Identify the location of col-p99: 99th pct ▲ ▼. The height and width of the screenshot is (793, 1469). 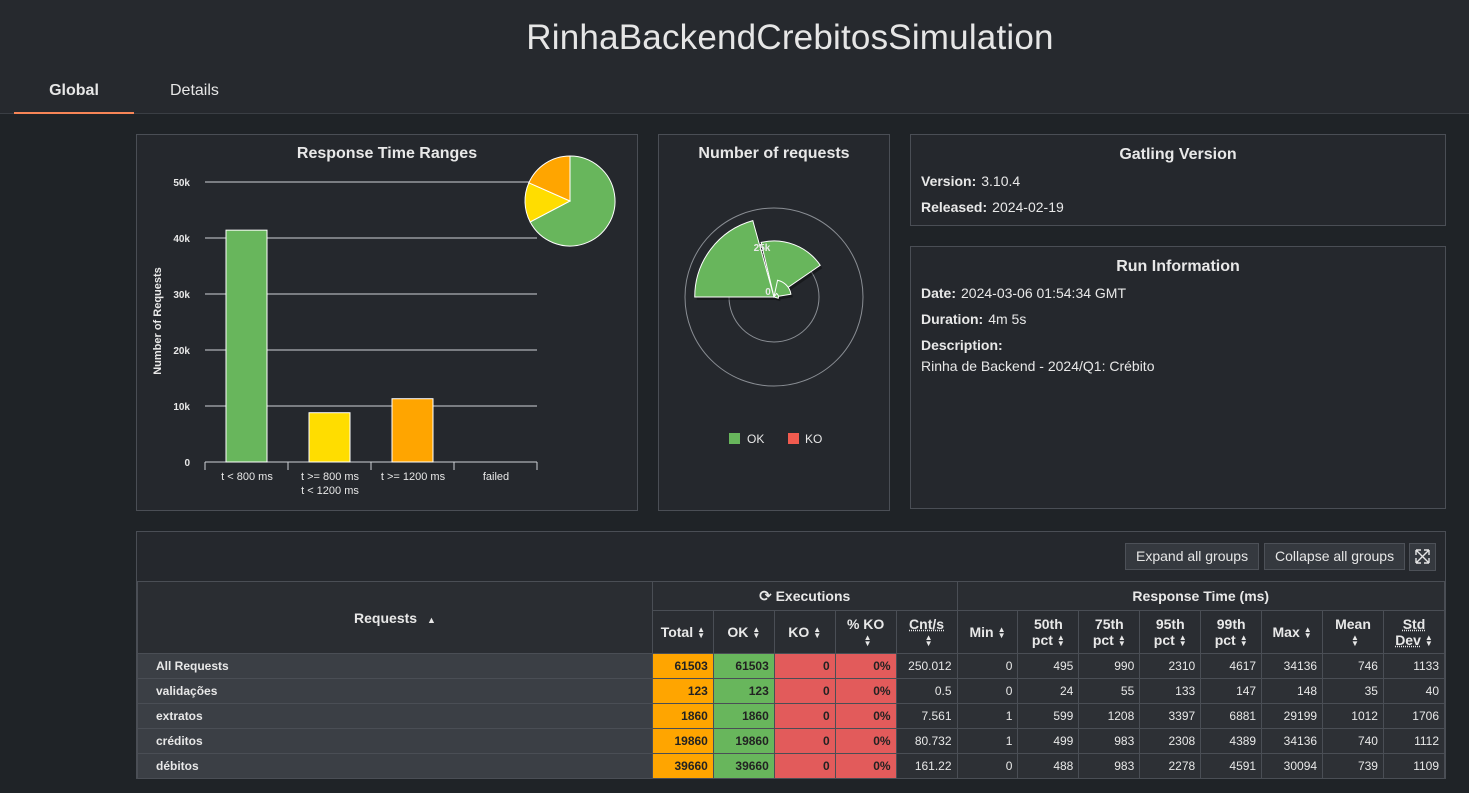
(1231, 632).